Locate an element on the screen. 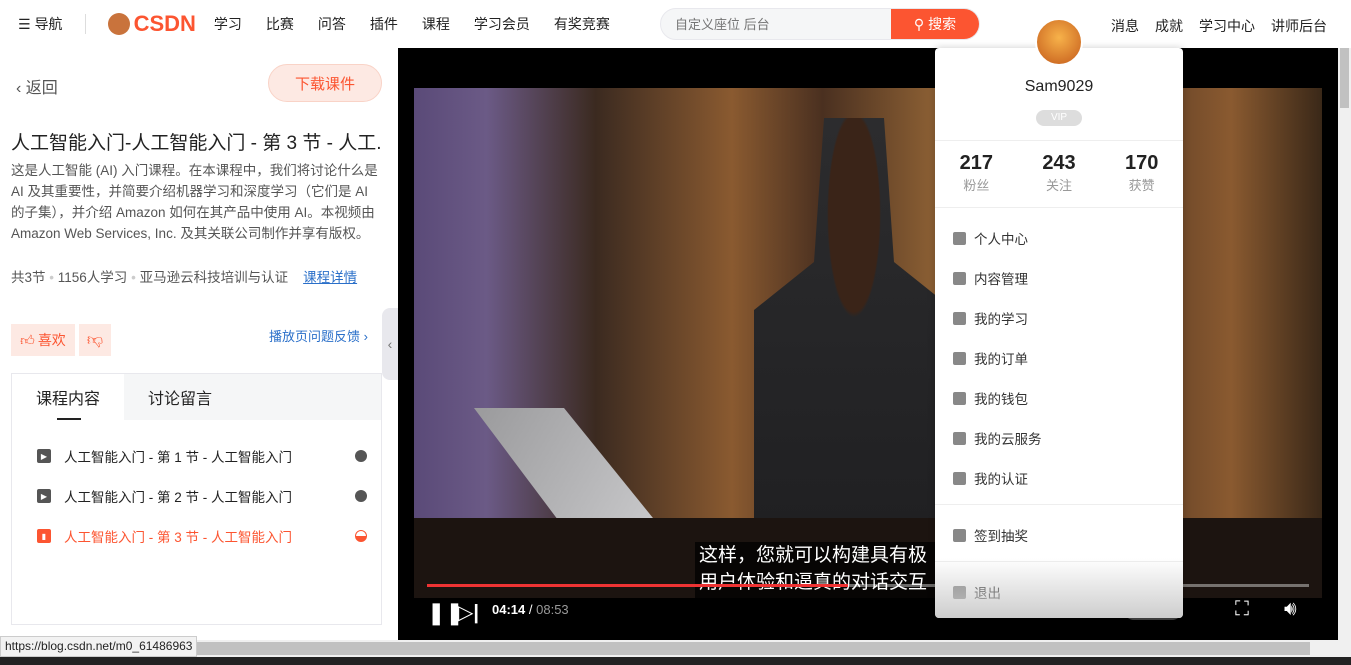  dislike-button: 👎︎ is located at coordinates (95, 340).